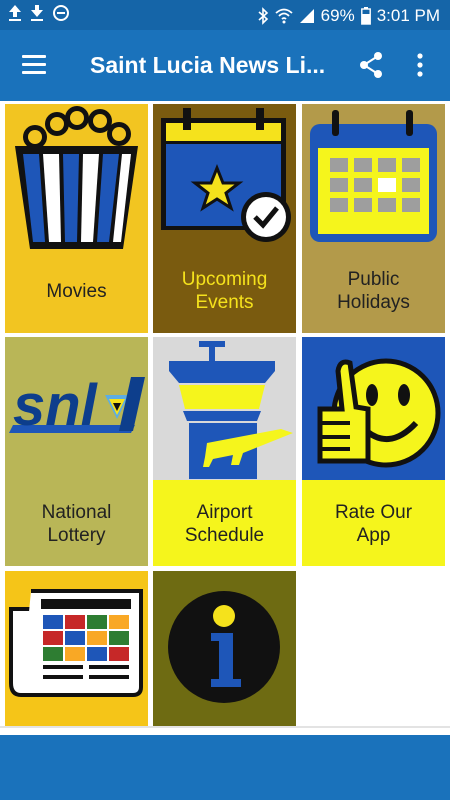  What do you see at coordinates (365, 16) in the screenshot?
I see `battery-icon` at bounding box center [365, 16].